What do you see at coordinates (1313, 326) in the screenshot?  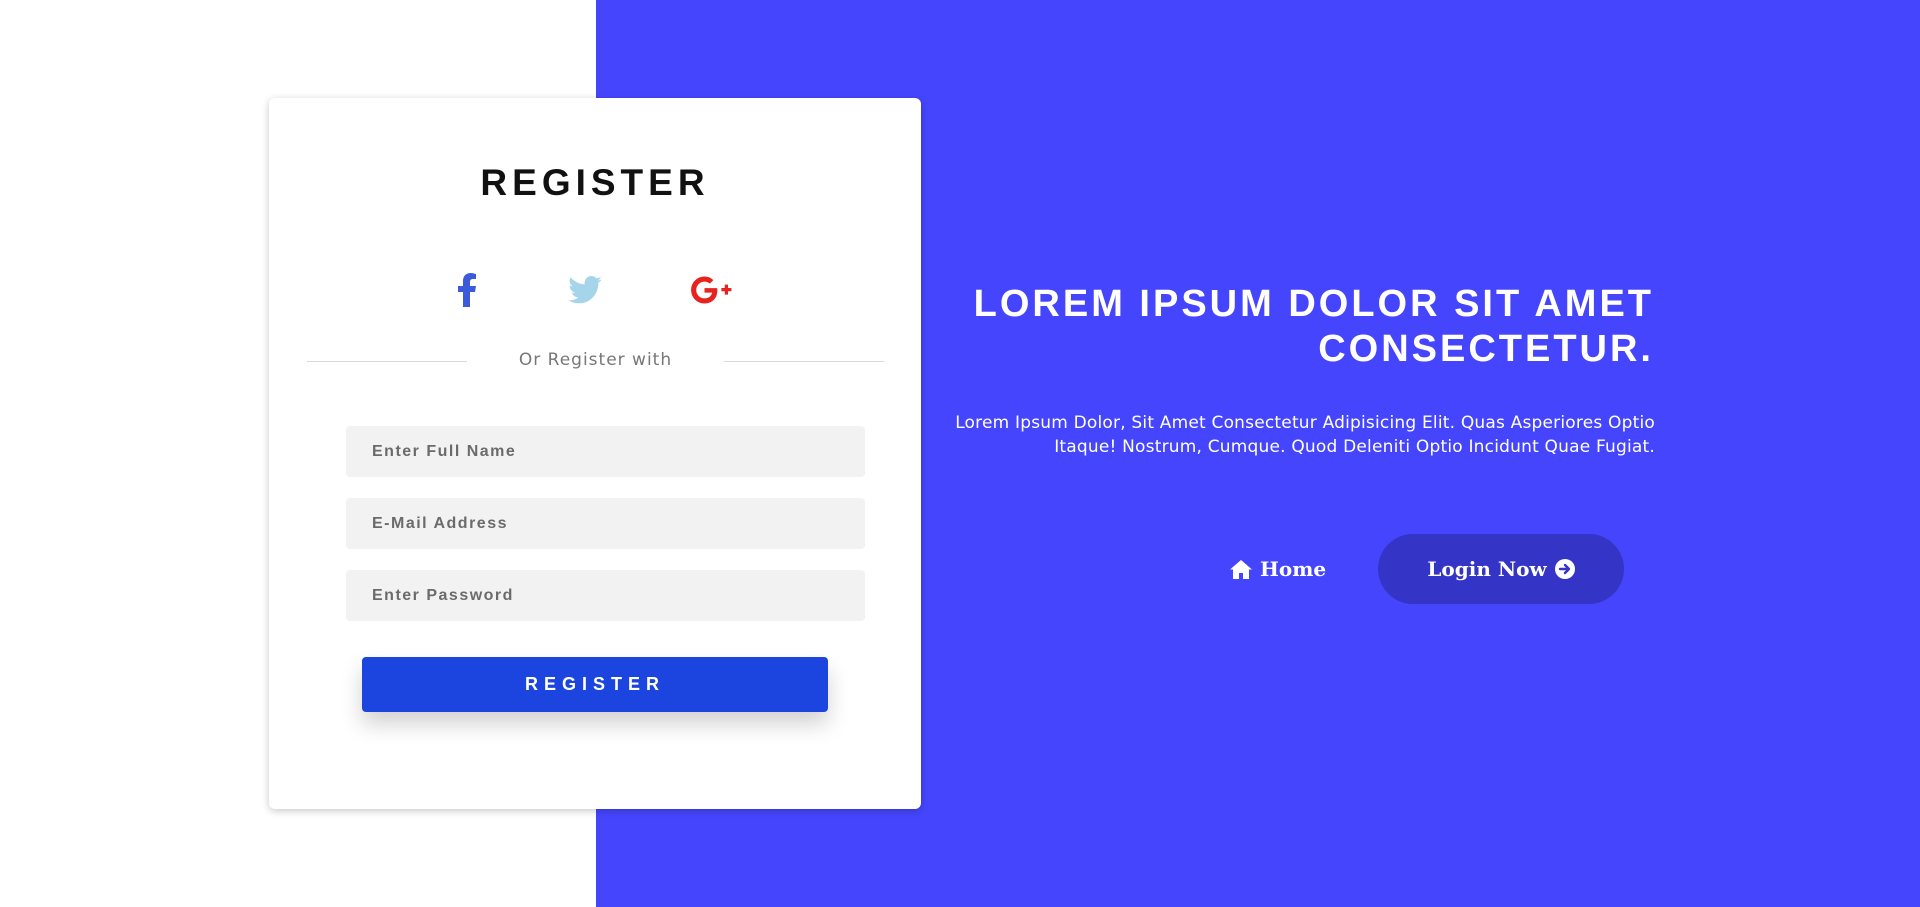 I see `hero-title: LOREM IPSUM DOLOR SIT AMET CONSECTETUR.` at bounding box center [1313, 326].